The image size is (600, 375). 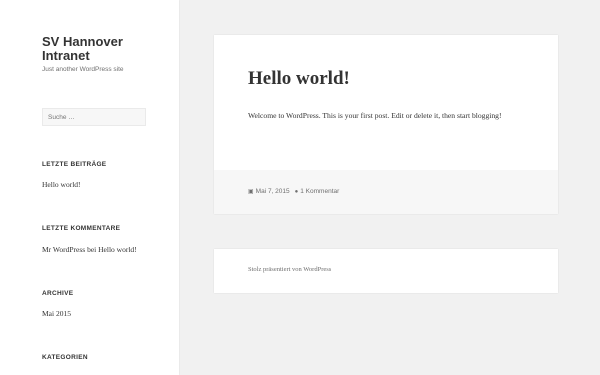 I want to click on widget-title-recent-comments: LETZTE KOMMENTARE, so click(x=81, y=228).